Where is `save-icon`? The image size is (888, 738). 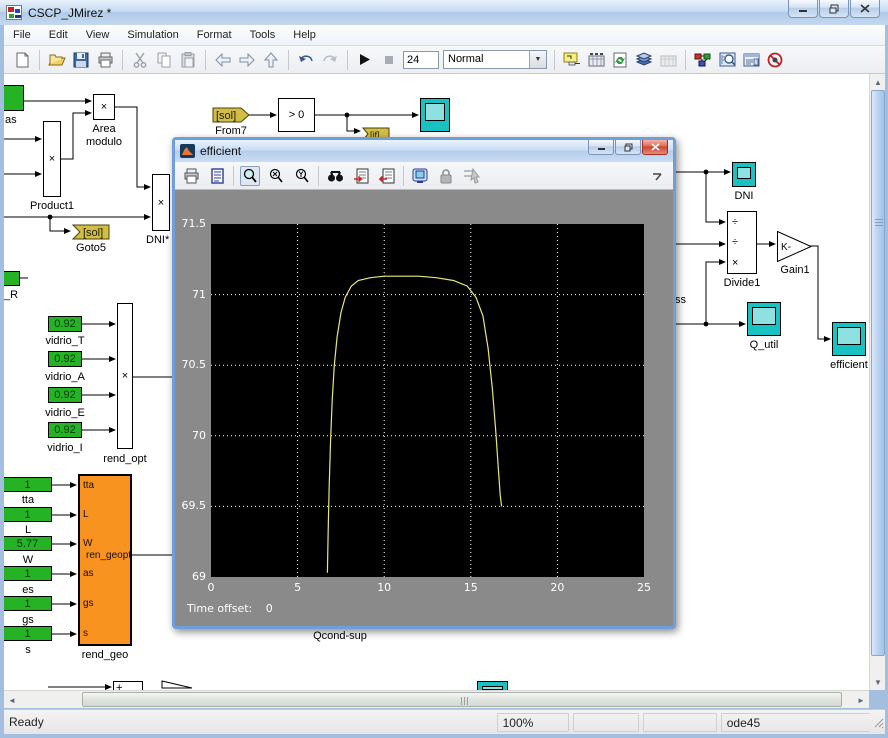
save-icon is located at coordinates (81, 60).